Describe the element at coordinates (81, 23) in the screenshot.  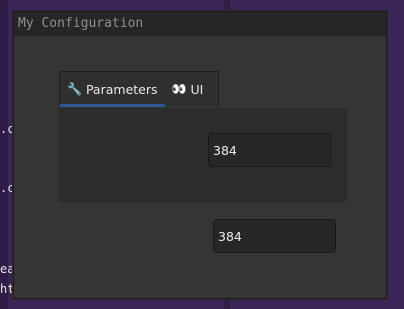
I see `window-title: My Configuration` at that location.